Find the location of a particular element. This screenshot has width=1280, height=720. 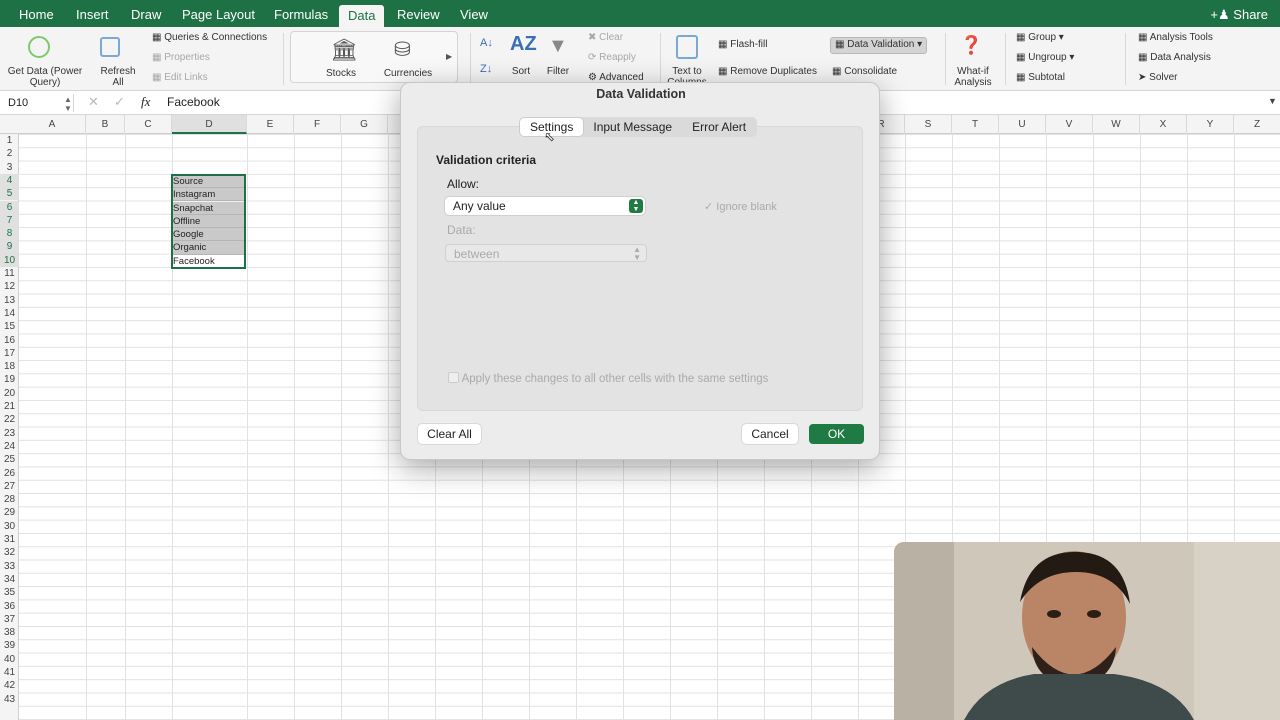

row-header-41: 41 is located at coordinates (9, 672).